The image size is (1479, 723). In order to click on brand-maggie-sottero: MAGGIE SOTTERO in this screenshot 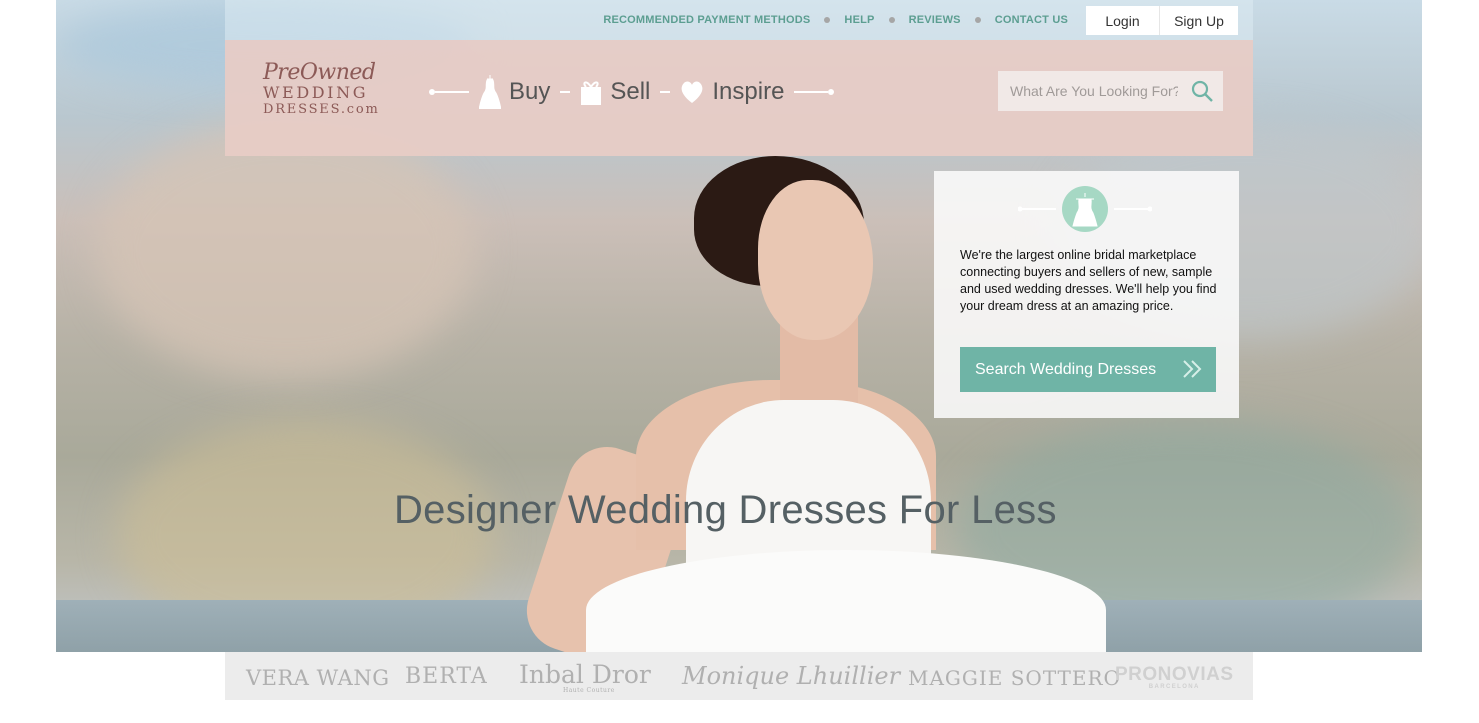, I will do `click(1014, 678)`.